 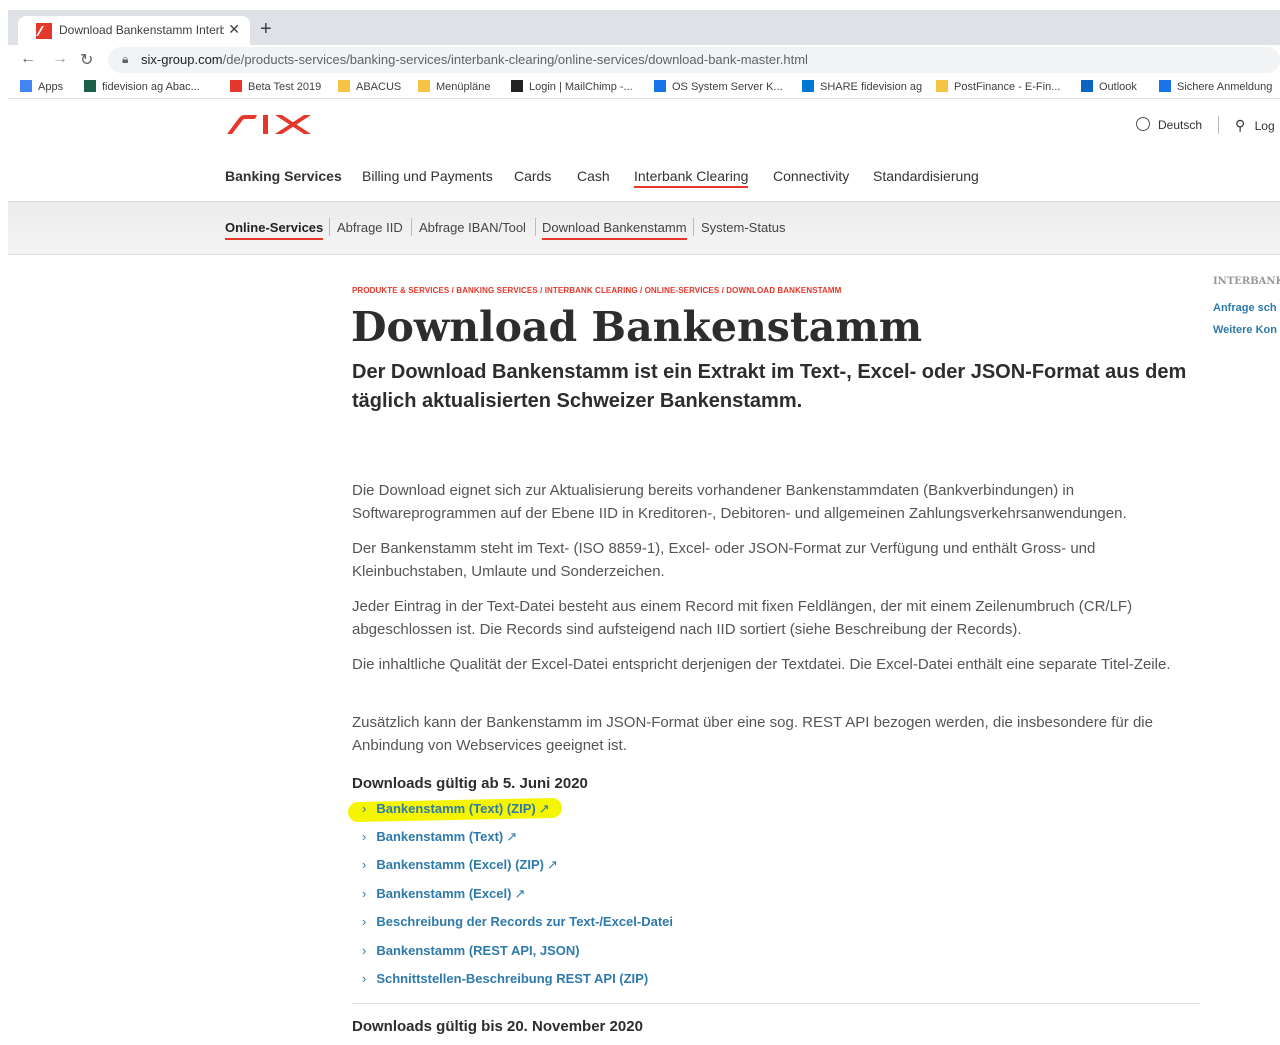 I want to click on bookmark-item: Menüpläne, so click(x=454, y=86).